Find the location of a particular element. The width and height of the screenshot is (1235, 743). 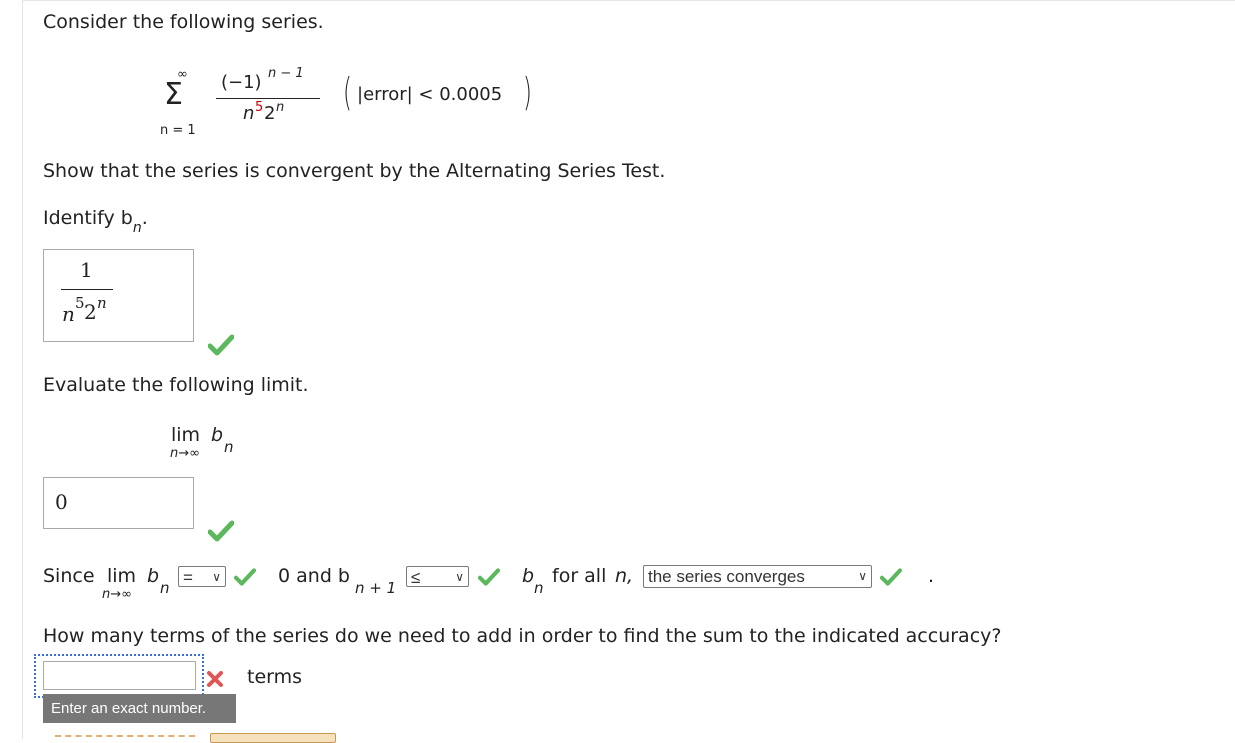

top-border is located at coordinates (628, 0).